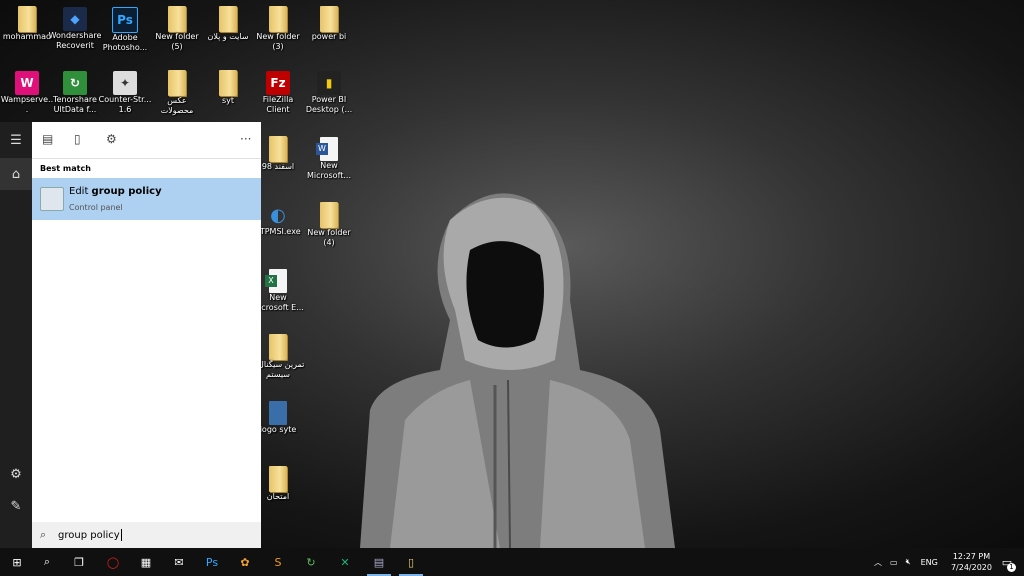  Describe the element at coordinates (329, 83) in the screenshot. I see `power-bi-app-icon: ▮` at that location.